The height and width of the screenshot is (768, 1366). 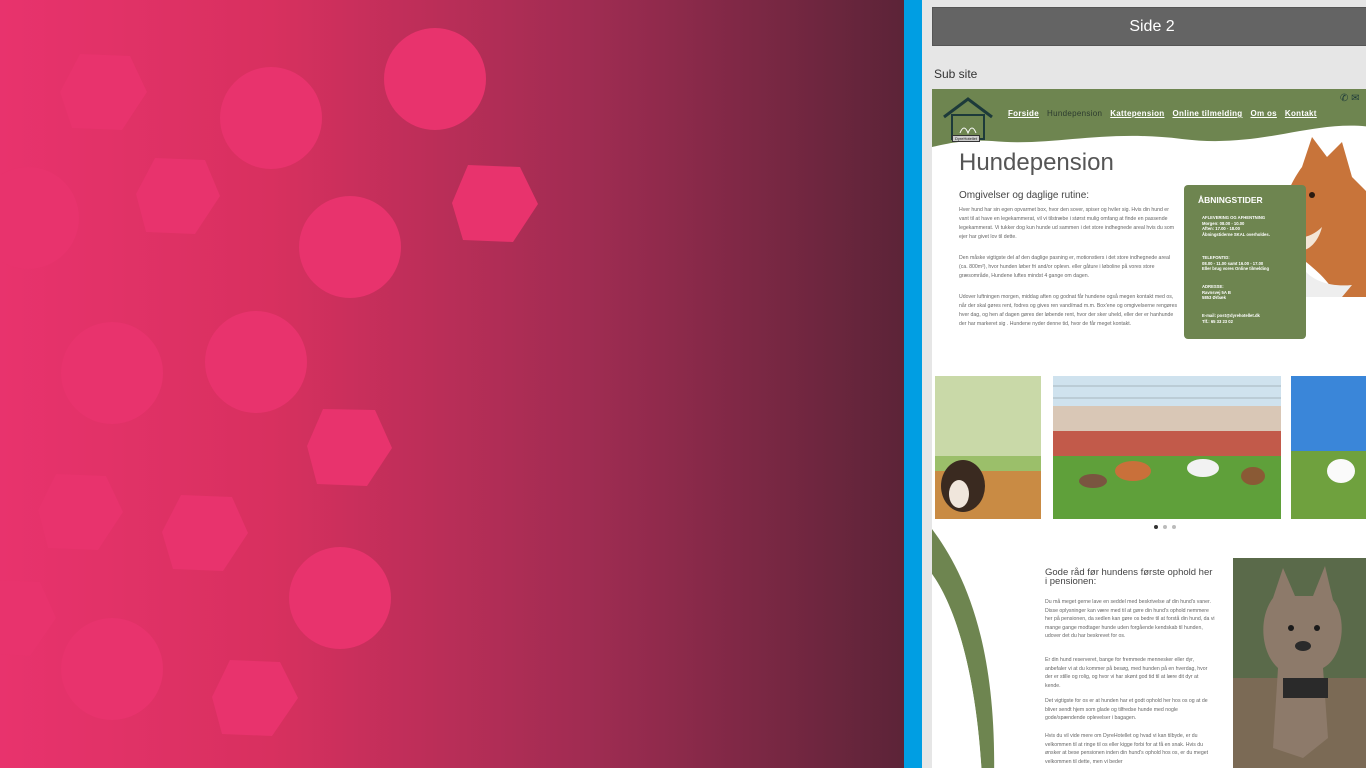 I want to click on opening-hours-title: ÅBNINGSTIDER, so click(x=1230, y=200).